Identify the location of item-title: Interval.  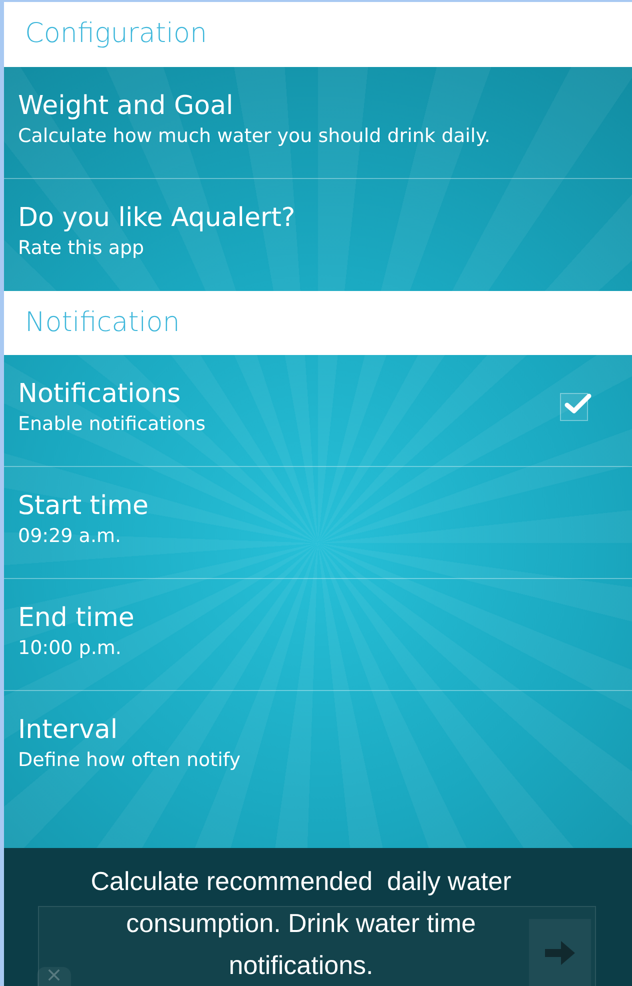
(68, 730).